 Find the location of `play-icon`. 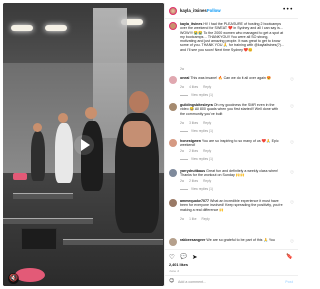

play-icon is located at coordinates (84, 145).